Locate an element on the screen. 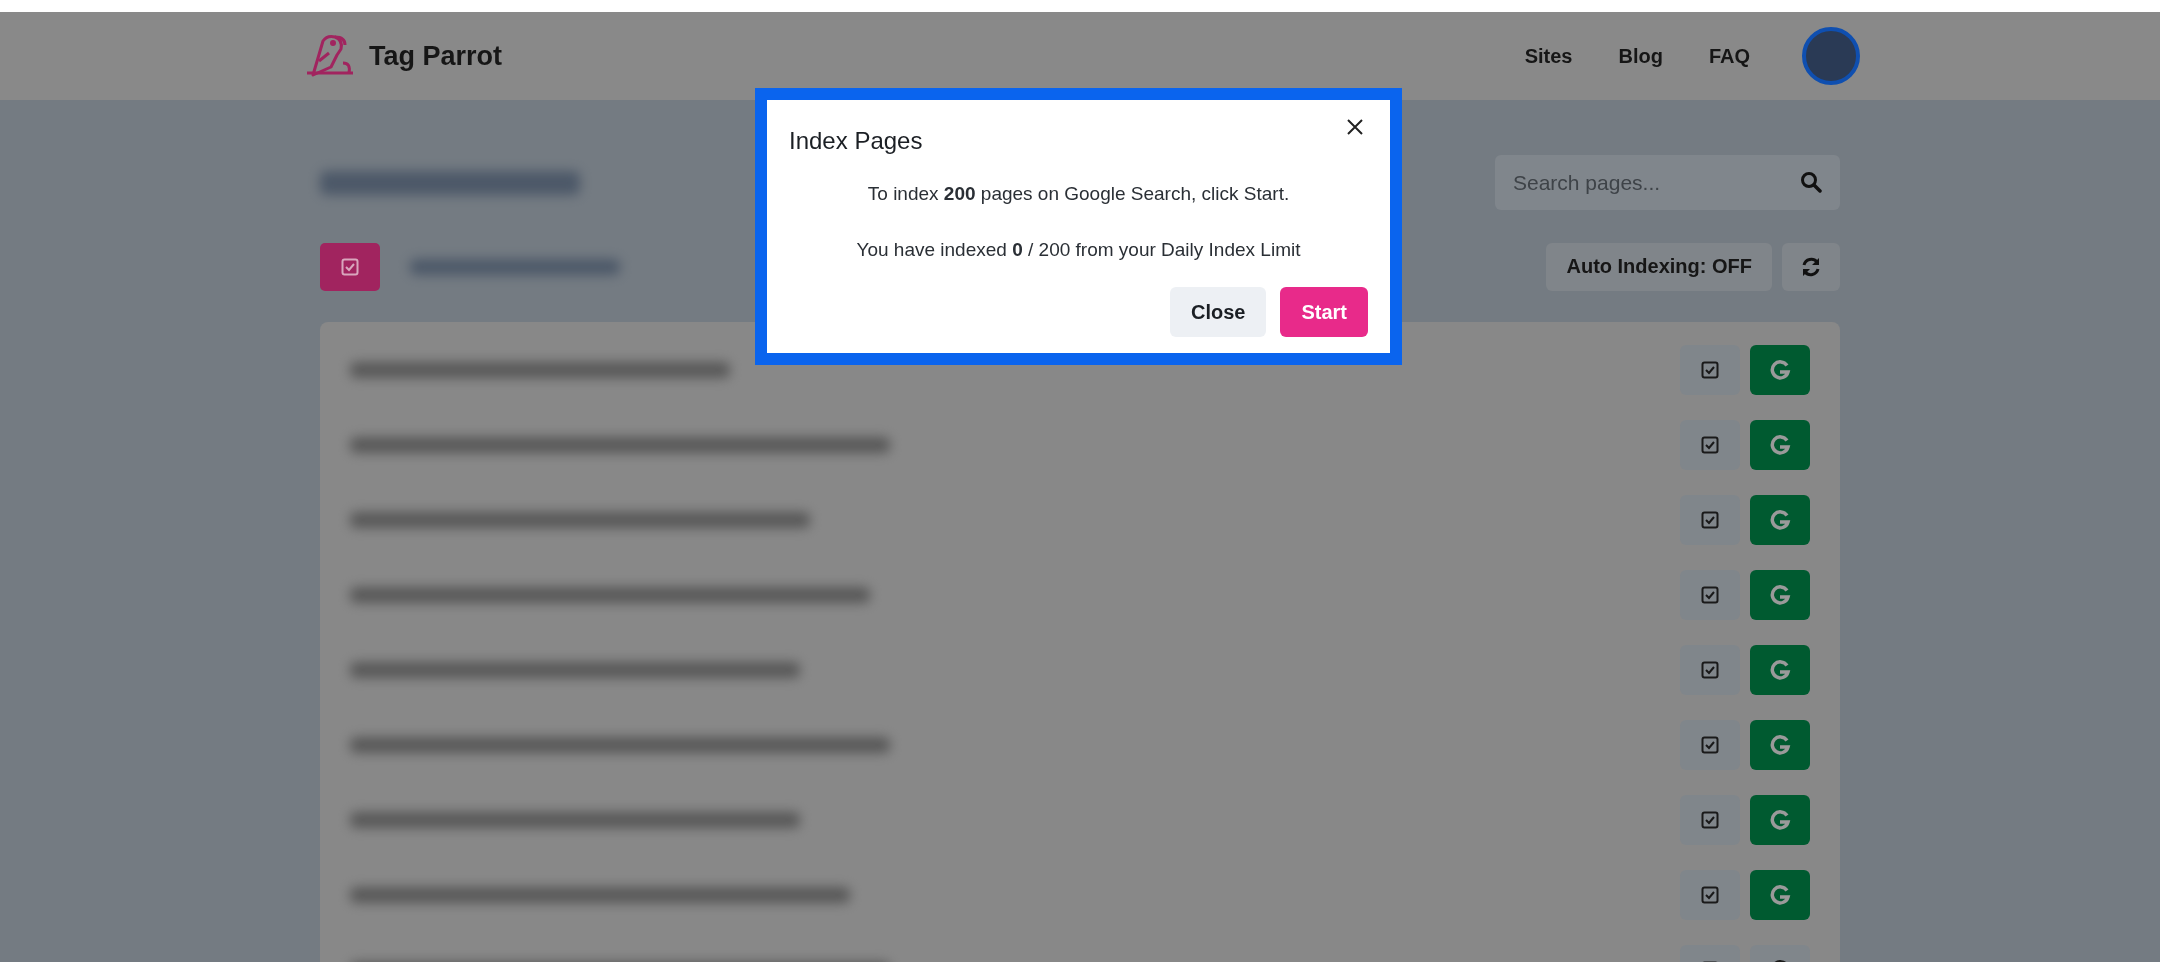  parrot-logo-icon is located at coordinates (330, 56).